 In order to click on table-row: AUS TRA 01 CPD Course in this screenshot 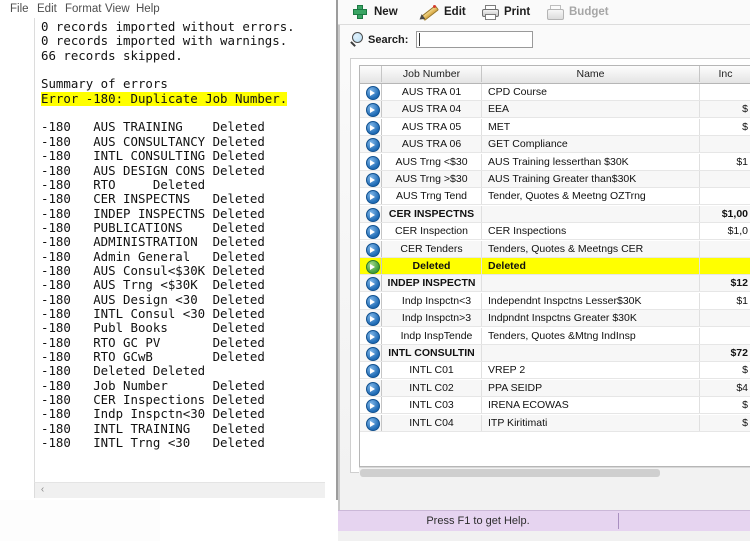, I will do `click(555, 92)`.